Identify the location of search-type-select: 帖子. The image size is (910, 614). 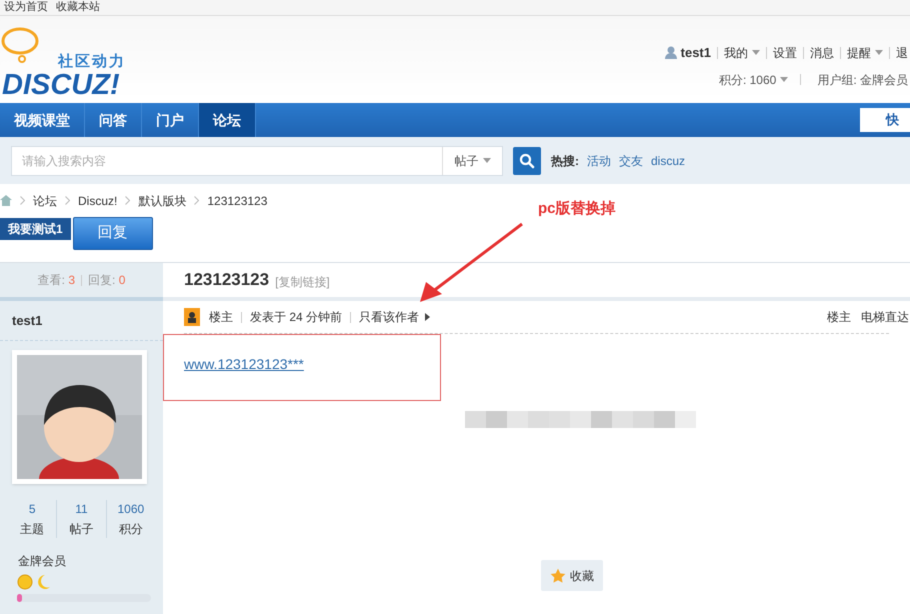
(472, 161).